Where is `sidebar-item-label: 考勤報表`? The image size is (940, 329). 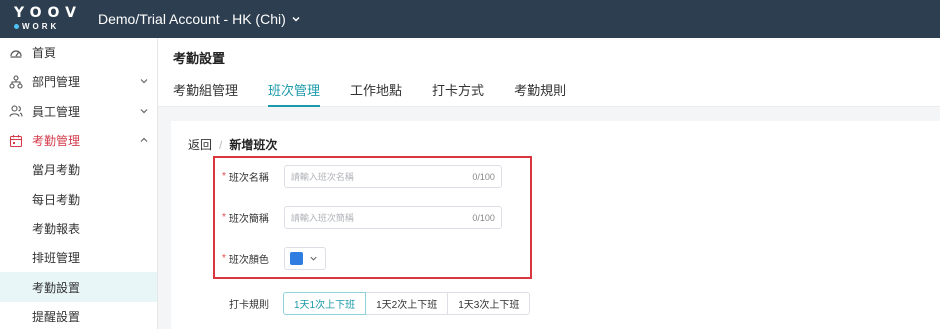 sidebar-item-label: 考勤報表 is located at coordinates (56, 228).